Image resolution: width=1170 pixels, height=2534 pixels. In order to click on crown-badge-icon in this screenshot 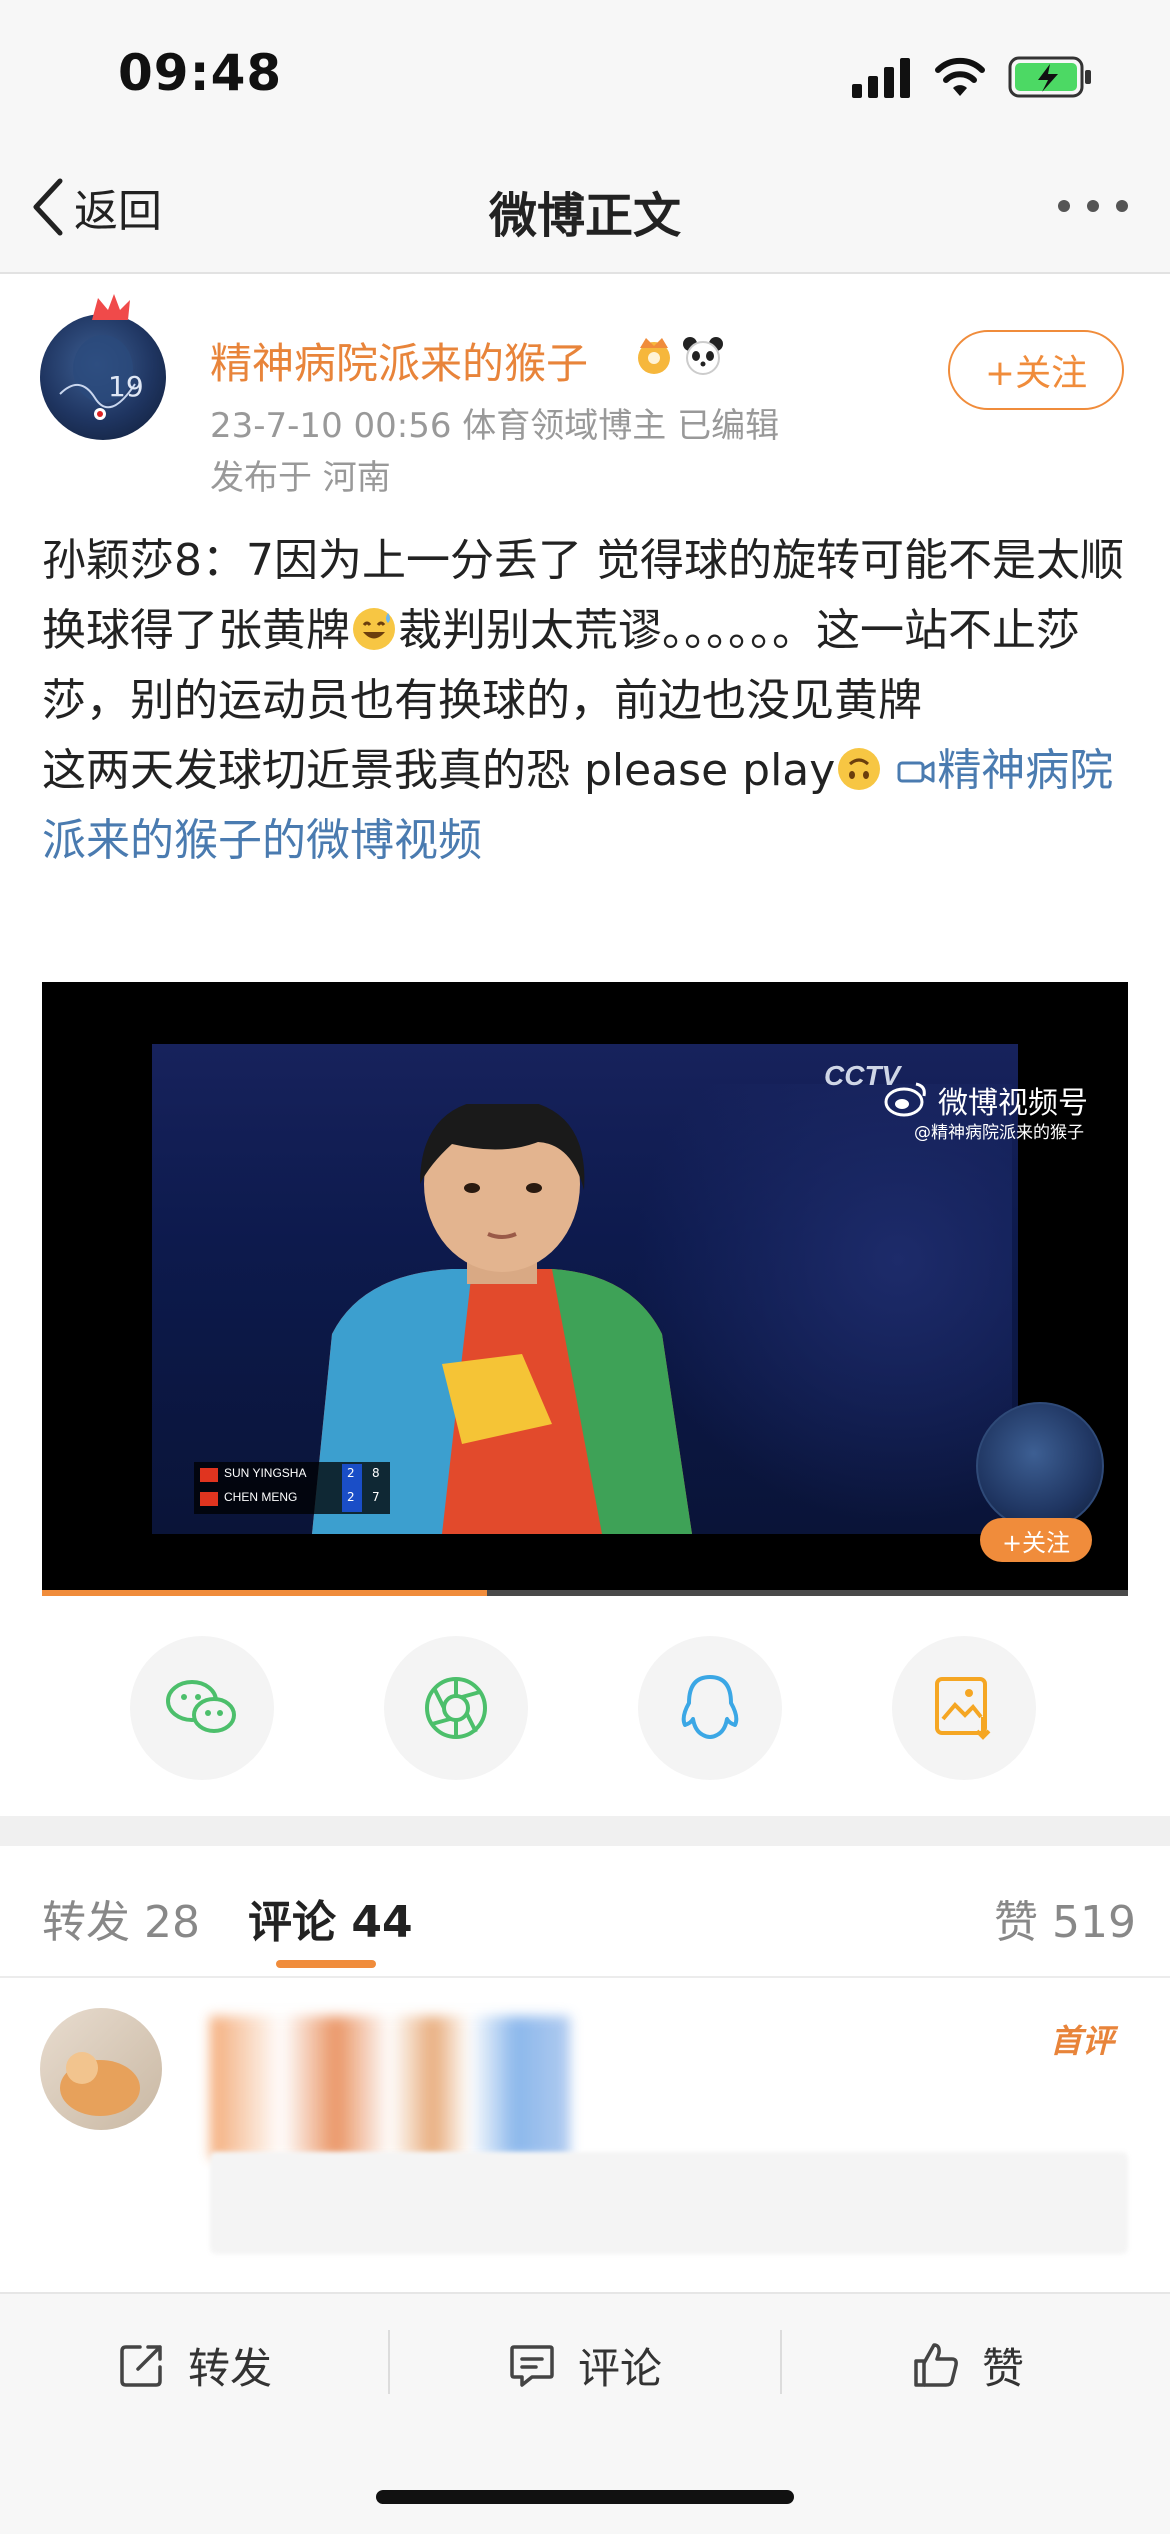, I will do `click(654, 356)`.